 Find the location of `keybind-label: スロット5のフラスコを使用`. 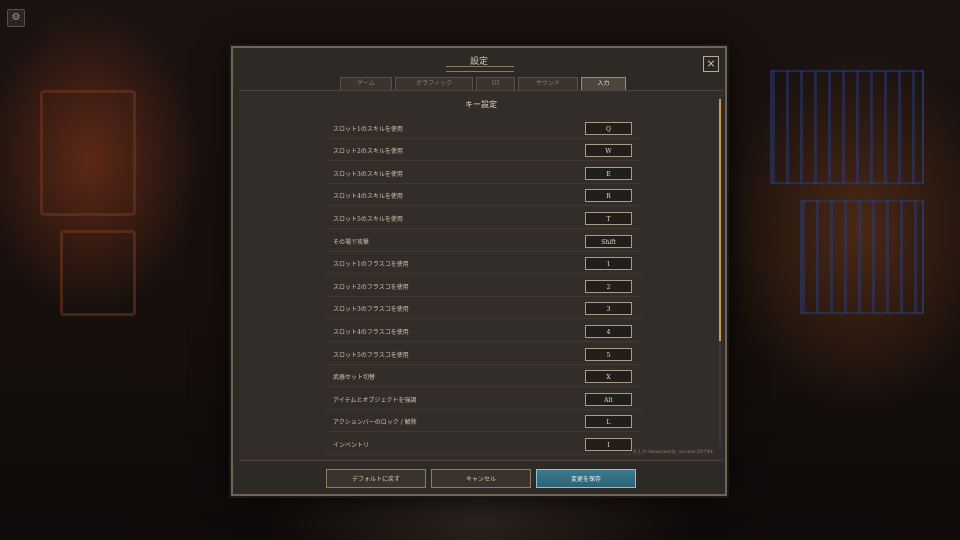

keybind-label: スロット5のフラスコを使用 is located at coordinates (371, 355).